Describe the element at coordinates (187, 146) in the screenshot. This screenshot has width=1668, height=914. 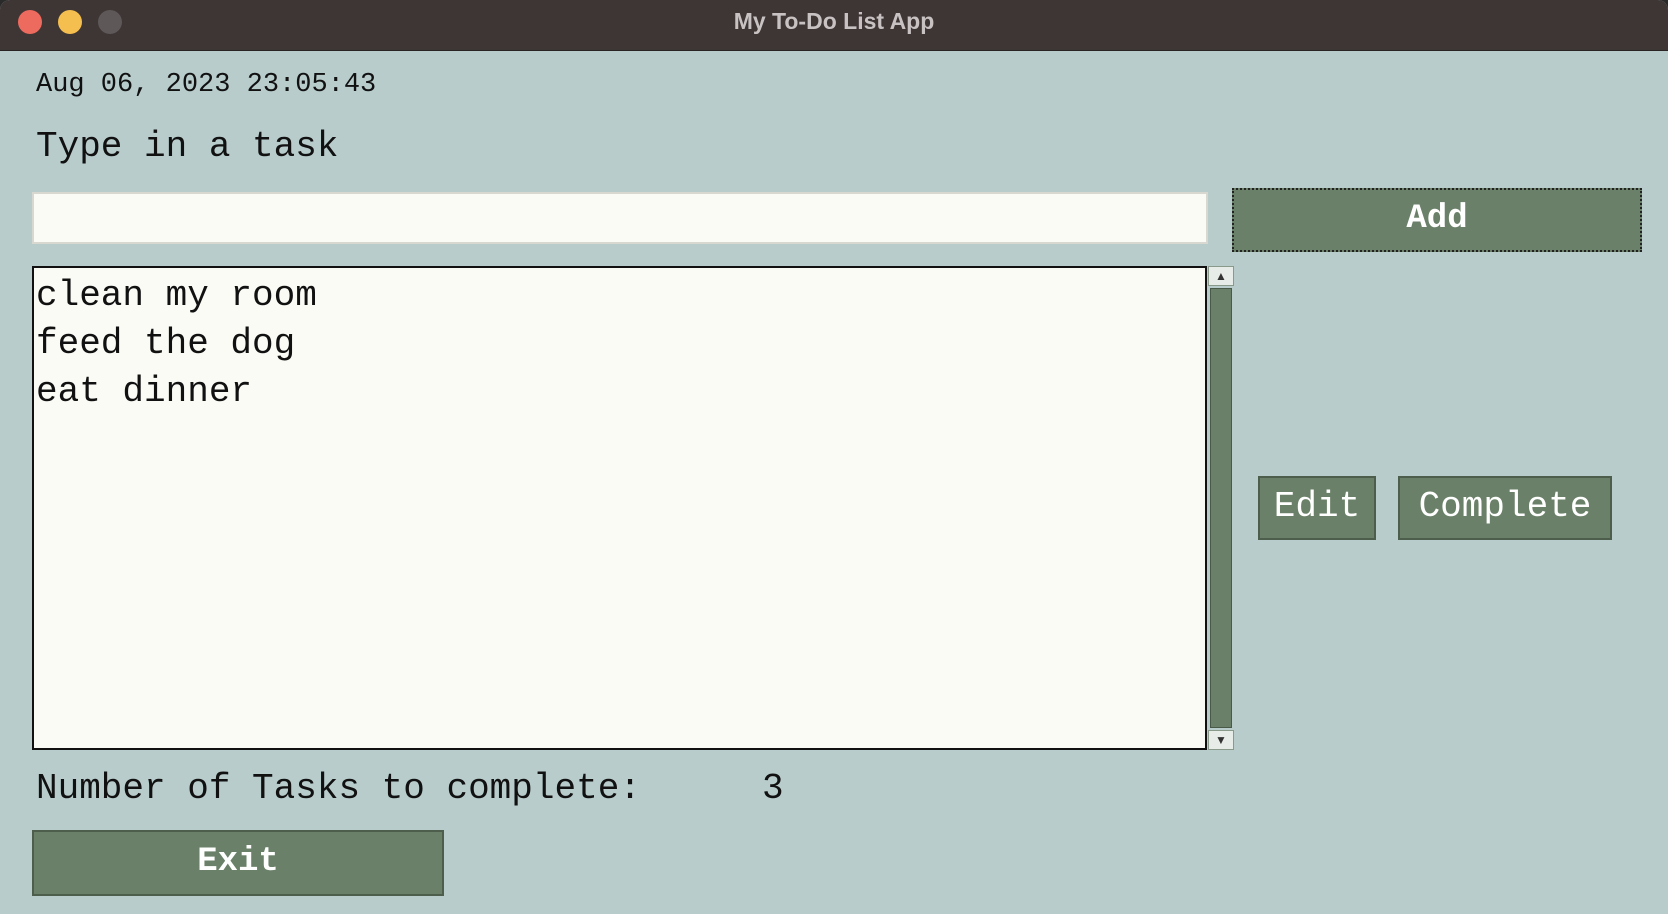
I see `task-prompt-label: Type in a task` at that location.